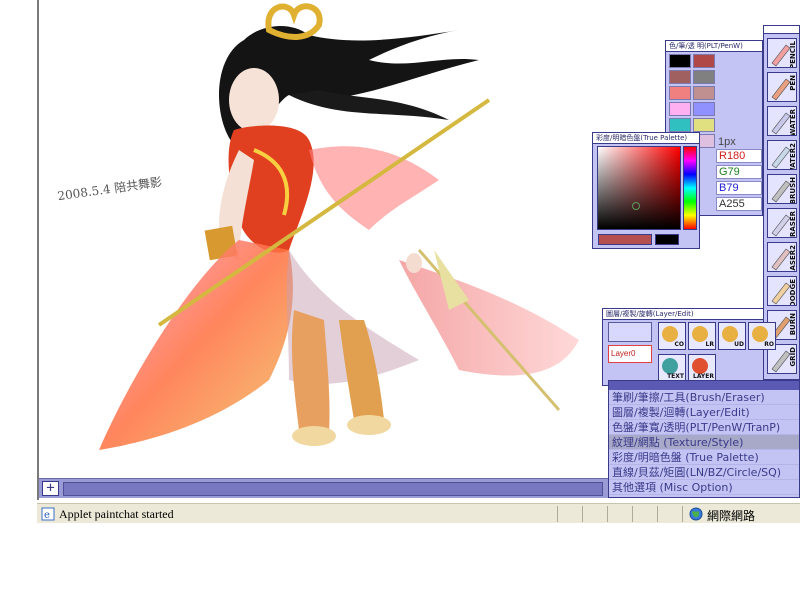  Describe the element at coordinates (703, 376) in the screenshot. I see `layer-button-label: LAYER` at that location.